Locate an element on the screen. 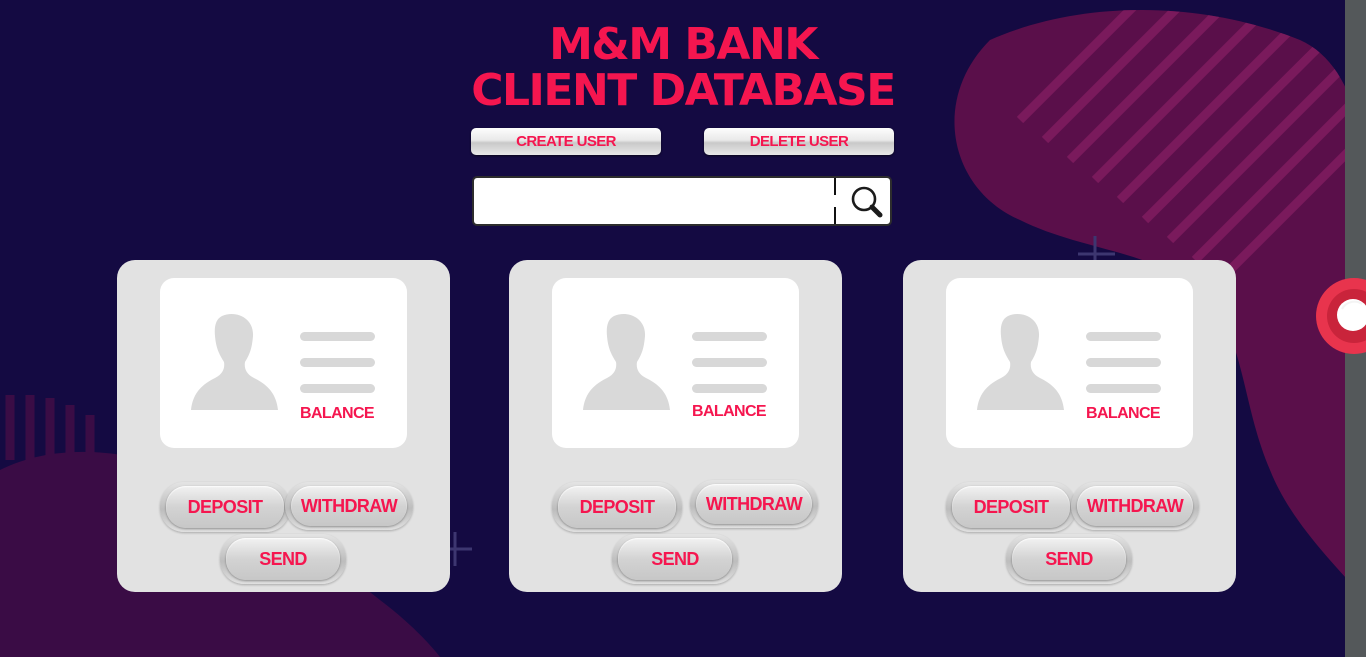  search-bar is located at coordinates (682, 201).